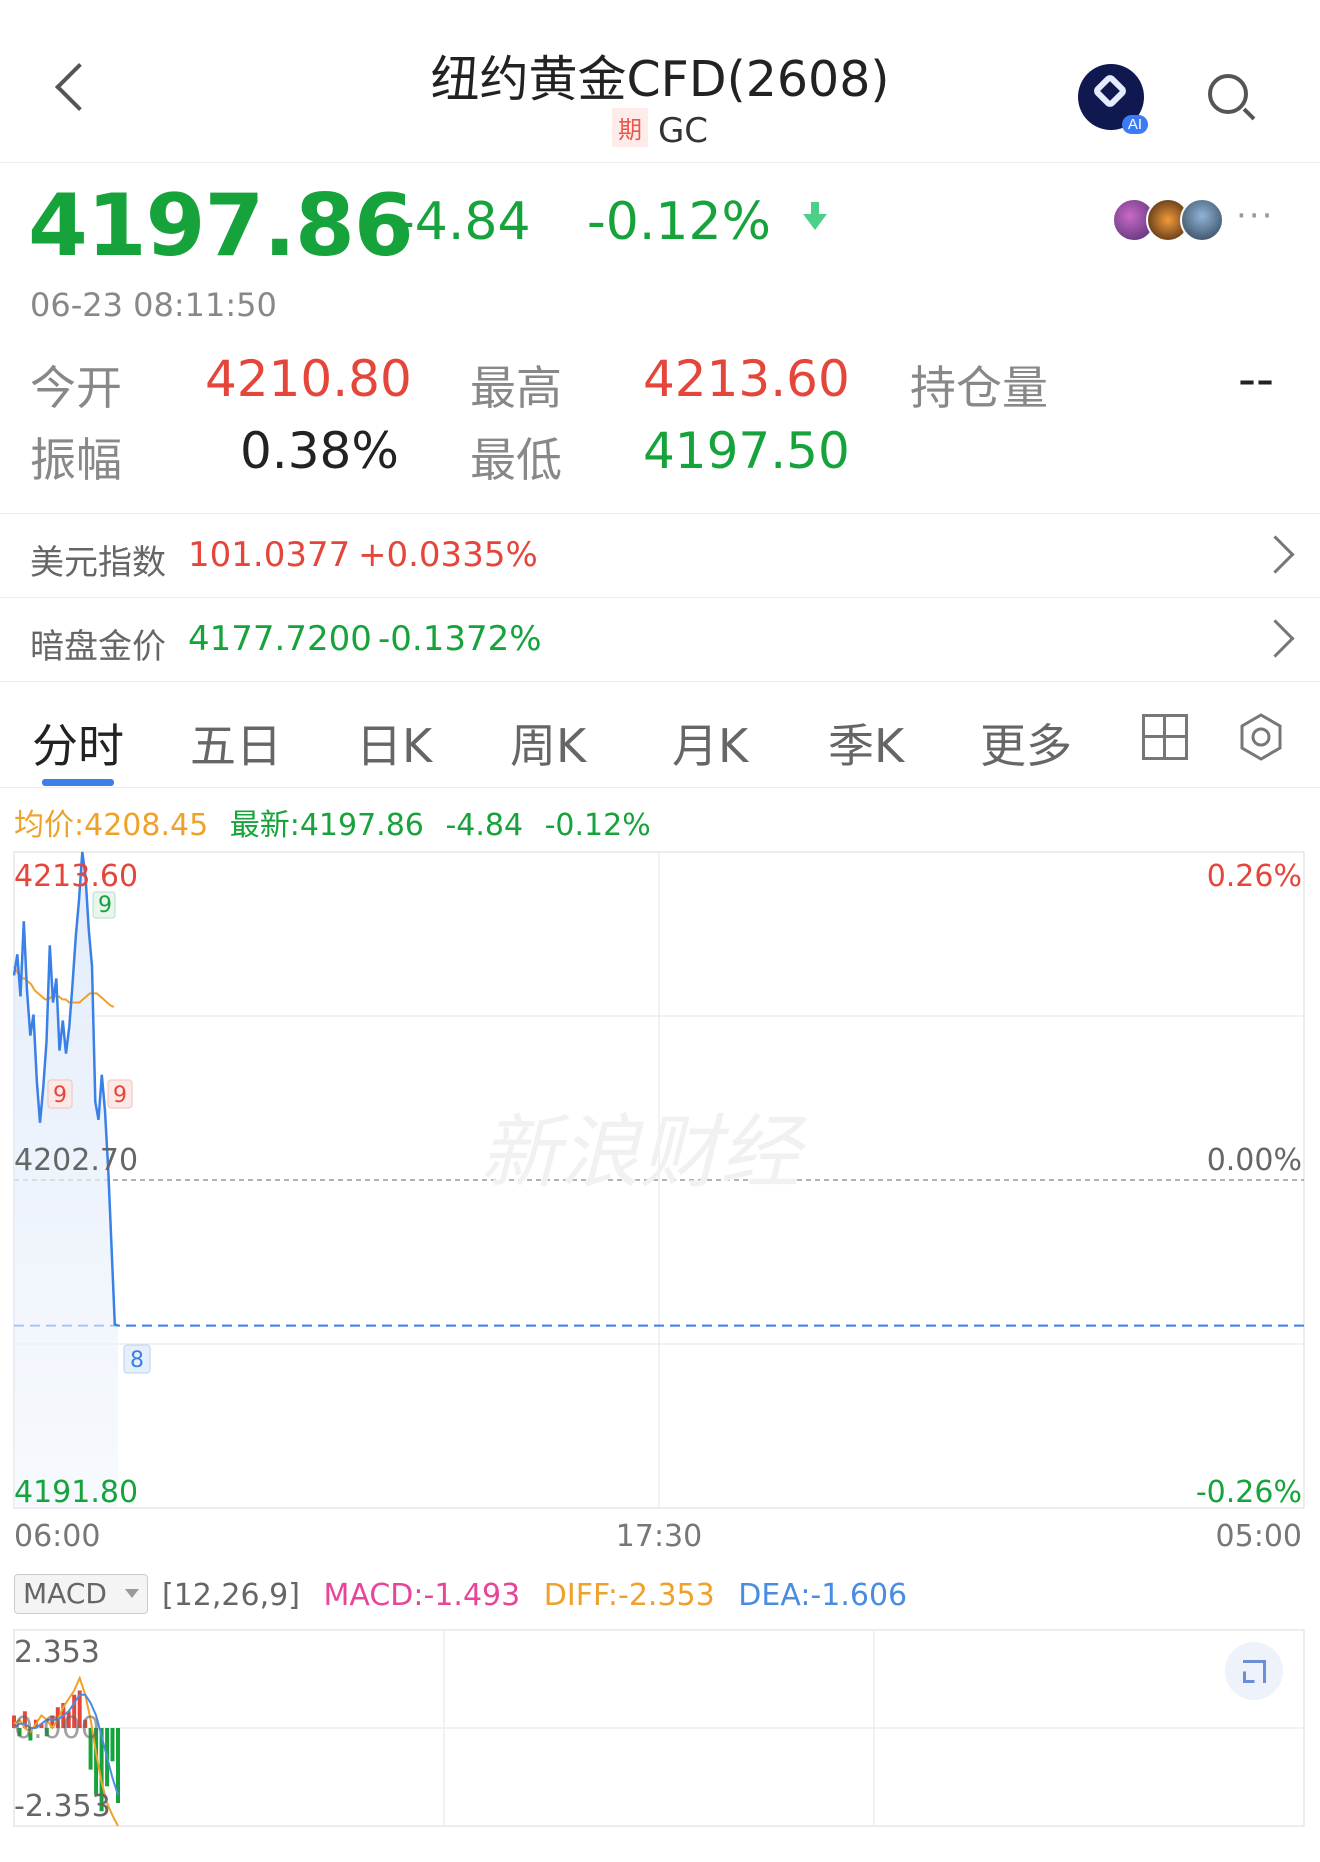  I want to click on macd-top-label: 2.353, so click(57, 1652).